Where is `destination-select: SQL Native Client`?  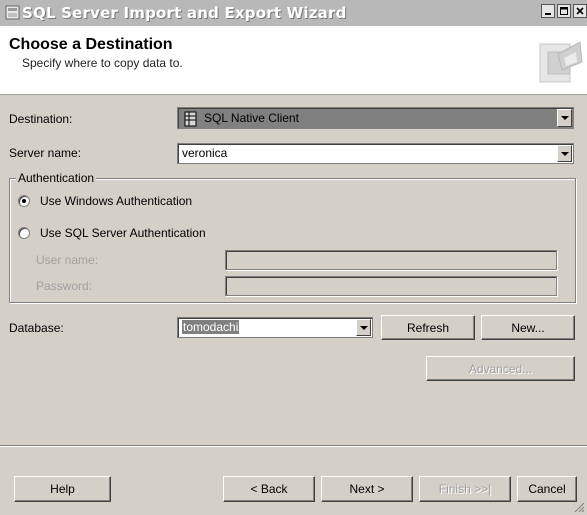 destination-select: SQL Native Client is located at coordinates (375, 118).